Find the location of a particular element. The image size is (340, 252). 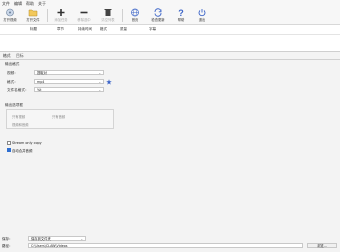

column-chapter: 章节 is located at coordinates (60, 29).